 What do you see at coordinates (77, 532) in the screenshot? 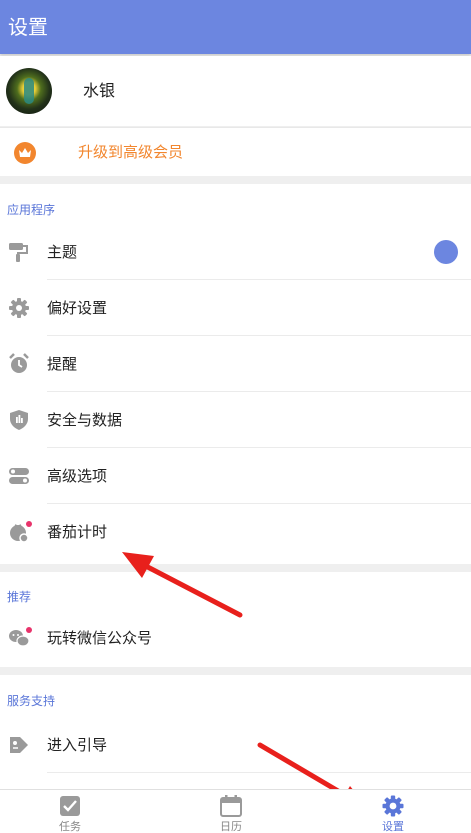
I see `settings-item-label: 番茄计时` at bounding box center [77, 532].